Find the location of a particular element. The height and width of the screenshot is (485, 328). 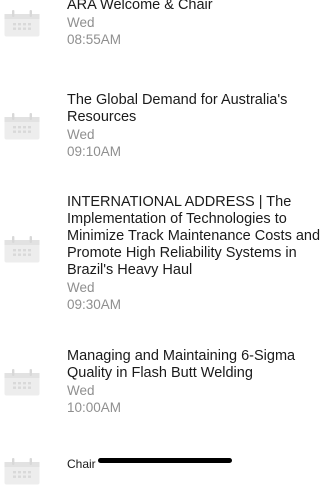

session-title: ARA Welcome & Chair is located at coordinates (140, 6).